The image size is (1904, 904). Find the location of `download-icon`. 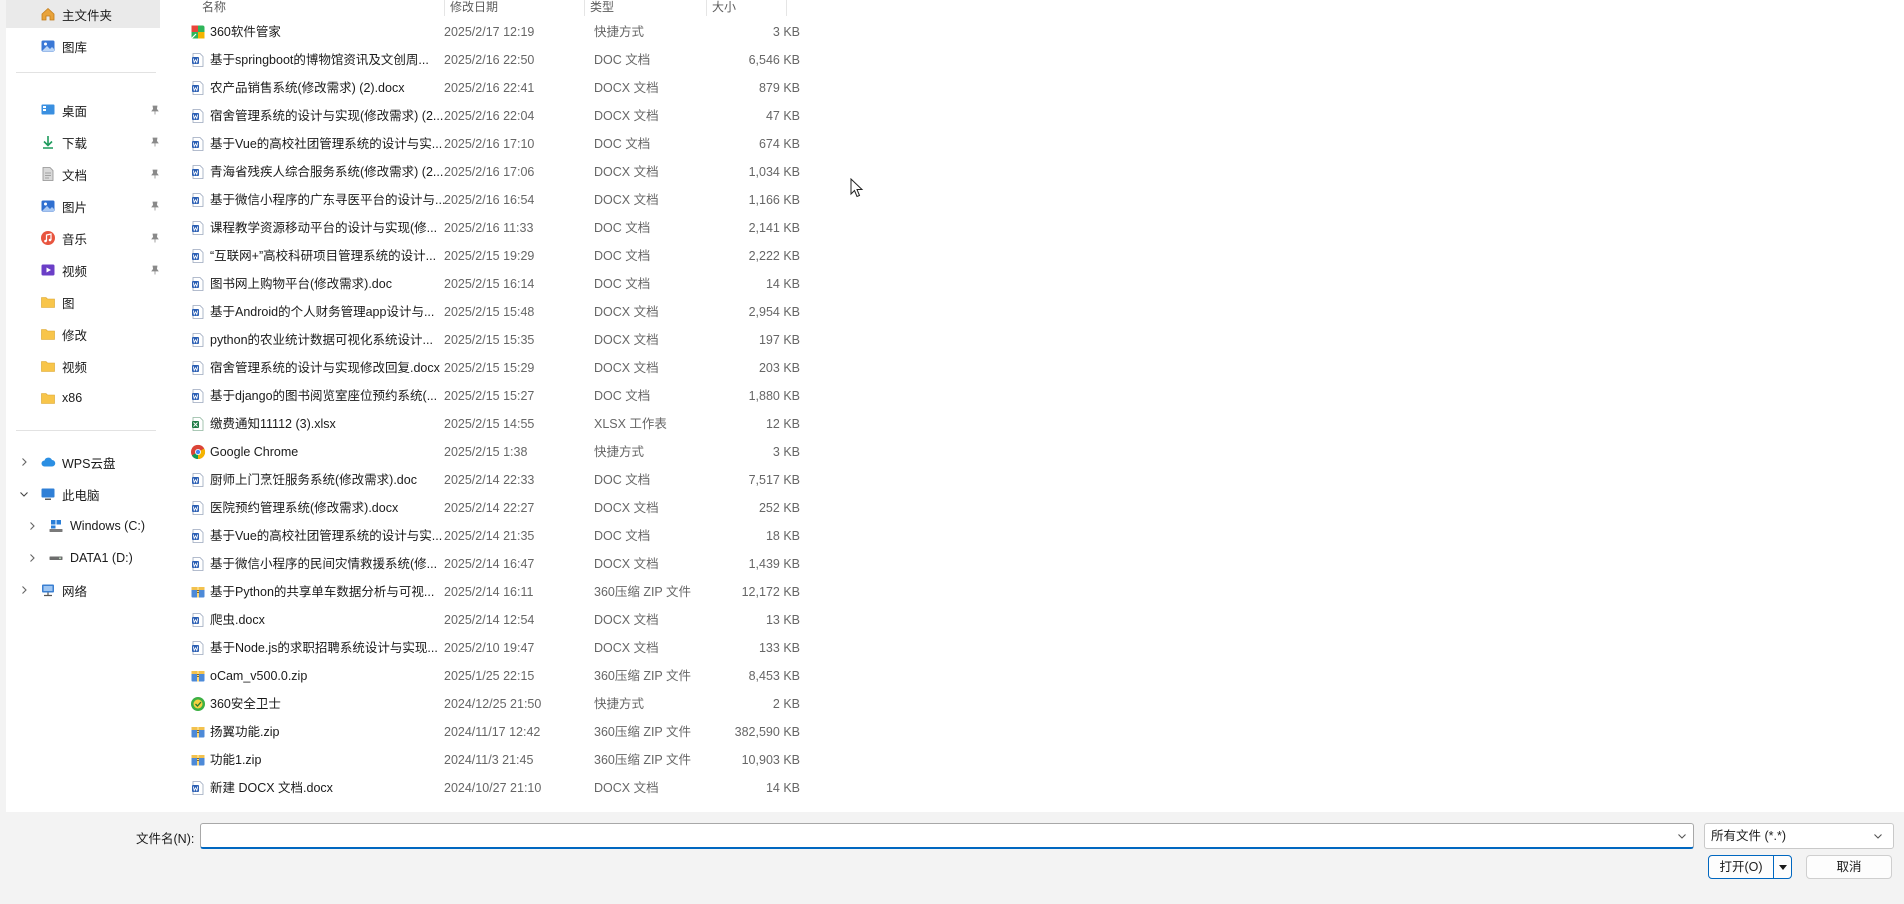

download-icon is located at coordinates (48, 142).